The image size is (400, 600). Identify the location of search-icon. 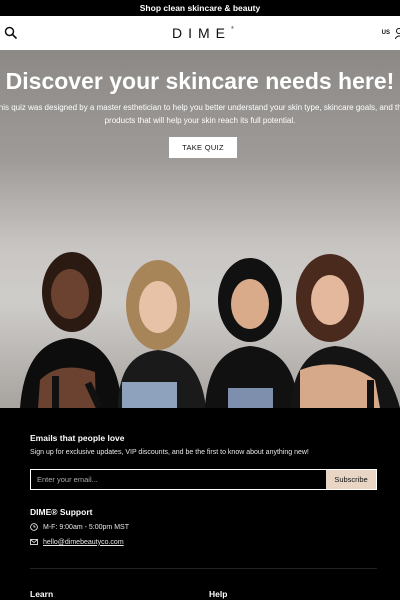
(11, 33).